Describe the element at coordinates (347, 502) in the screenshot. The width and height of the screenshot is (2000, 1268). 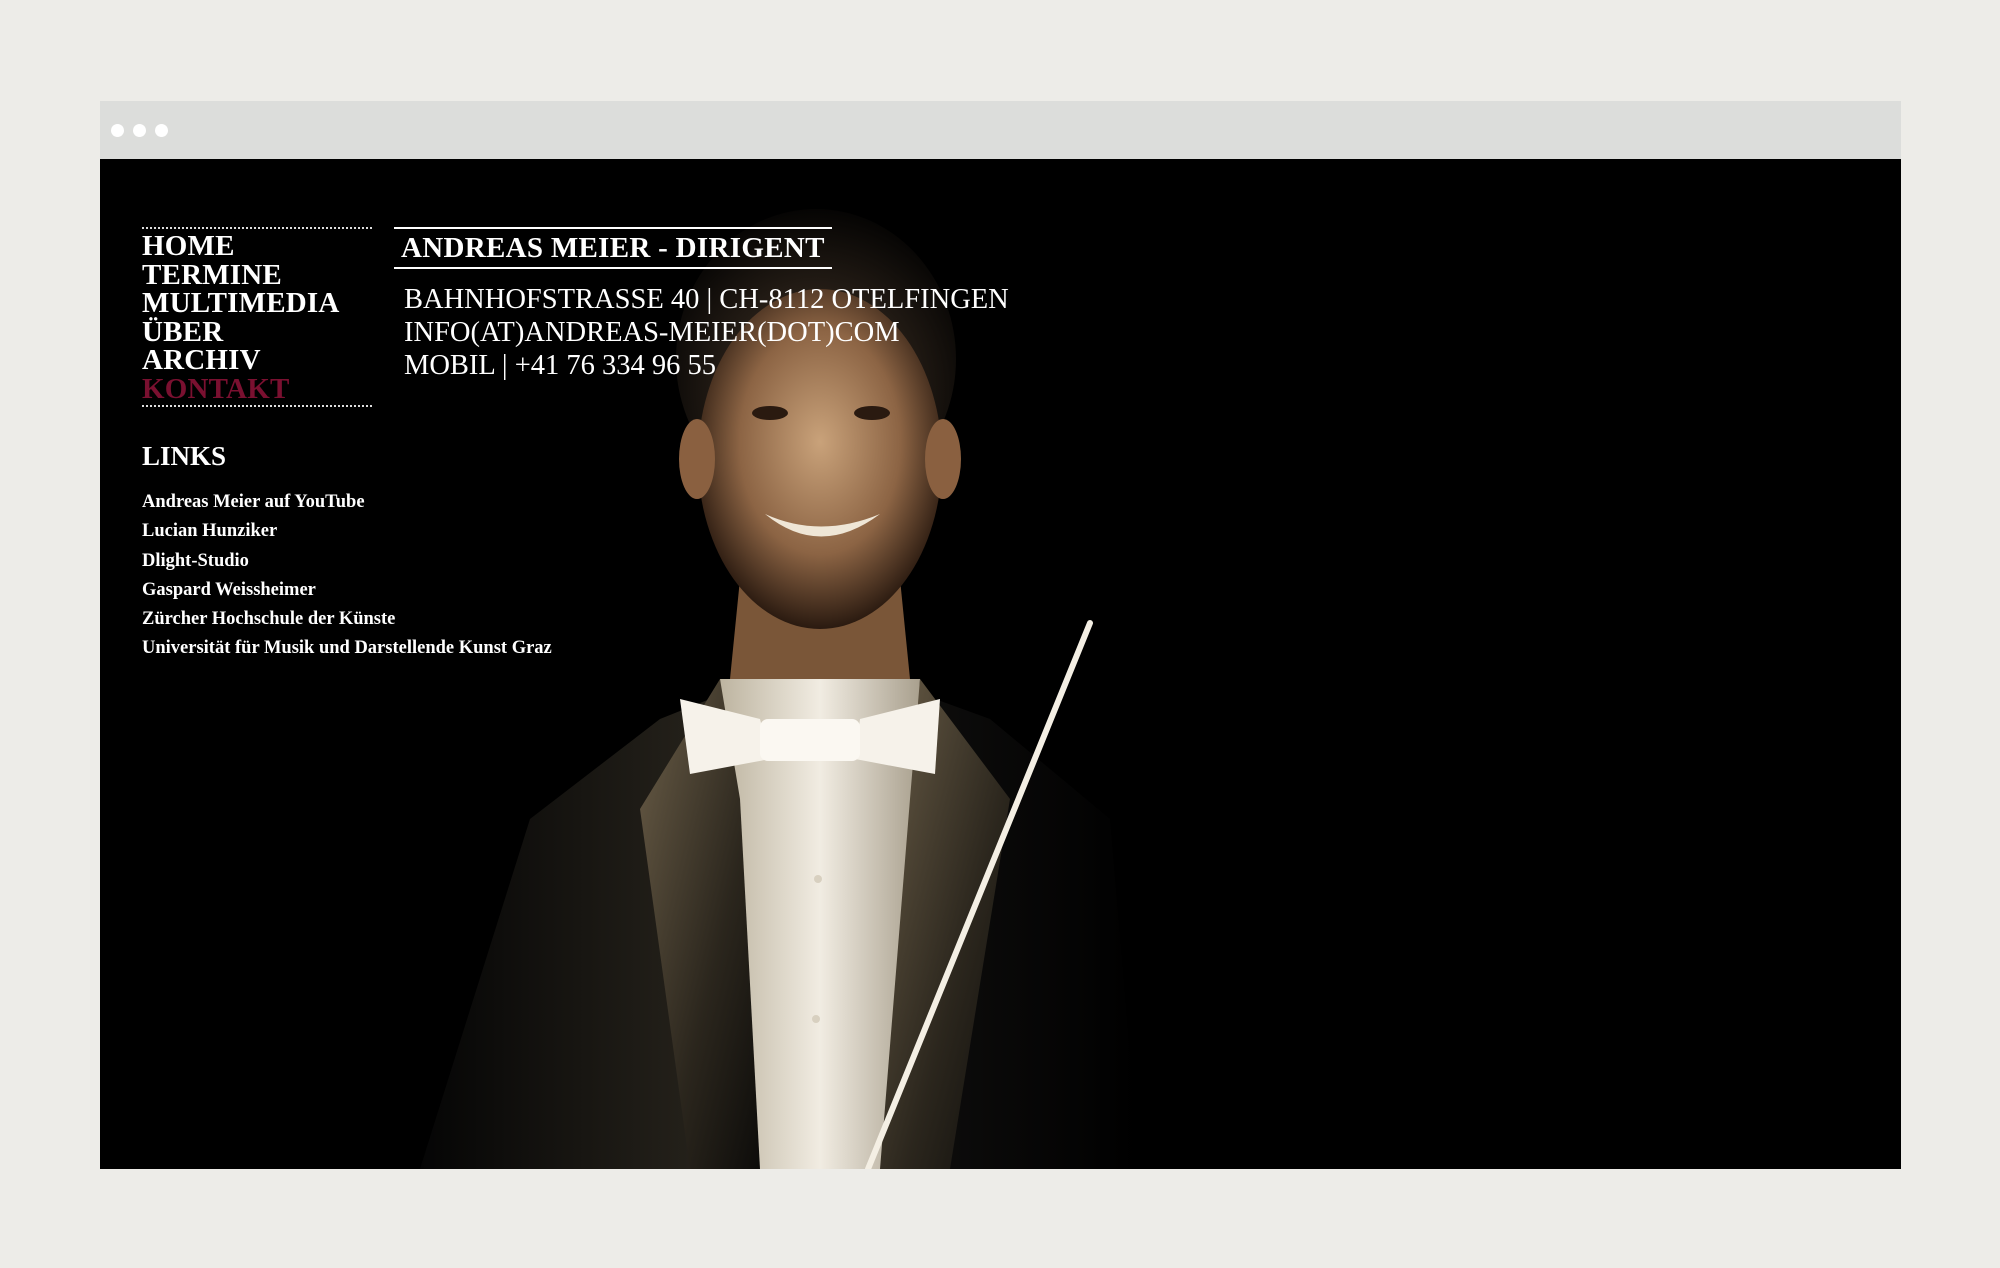
I see `link-youtube: Andreas Meier auf YouTube` at that location.